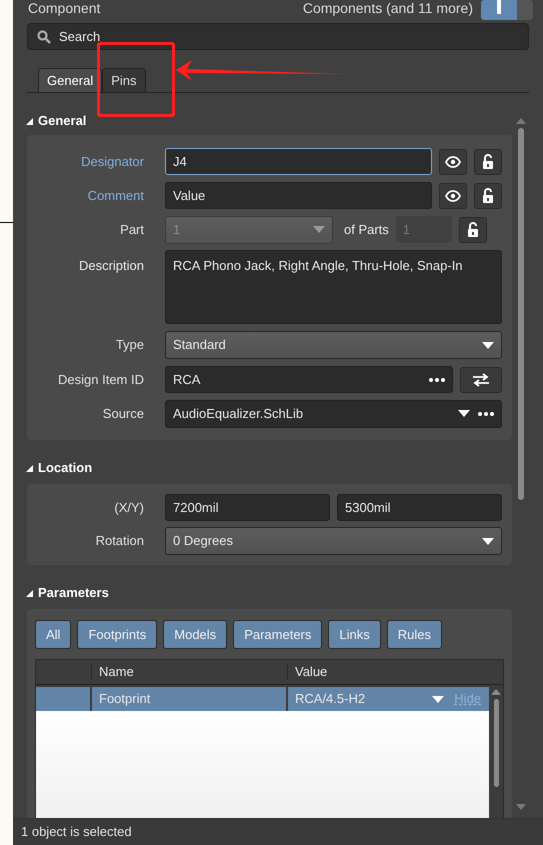 Image resolution: width=543 pixels, height=845 pixels. Describe the element at coordinates (64, 8) in the screenshot. I see `panel-title: Component` at that location.